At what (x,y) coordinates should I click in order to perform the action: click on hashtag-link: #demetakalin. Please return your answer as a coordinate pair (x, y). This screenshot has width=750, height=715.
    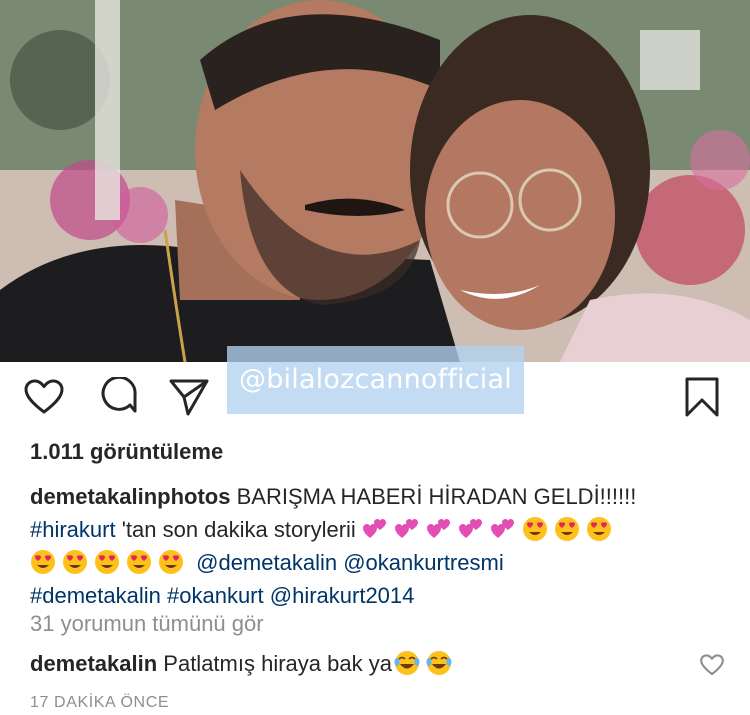
    Looking at the image, I should click on (95, 595).